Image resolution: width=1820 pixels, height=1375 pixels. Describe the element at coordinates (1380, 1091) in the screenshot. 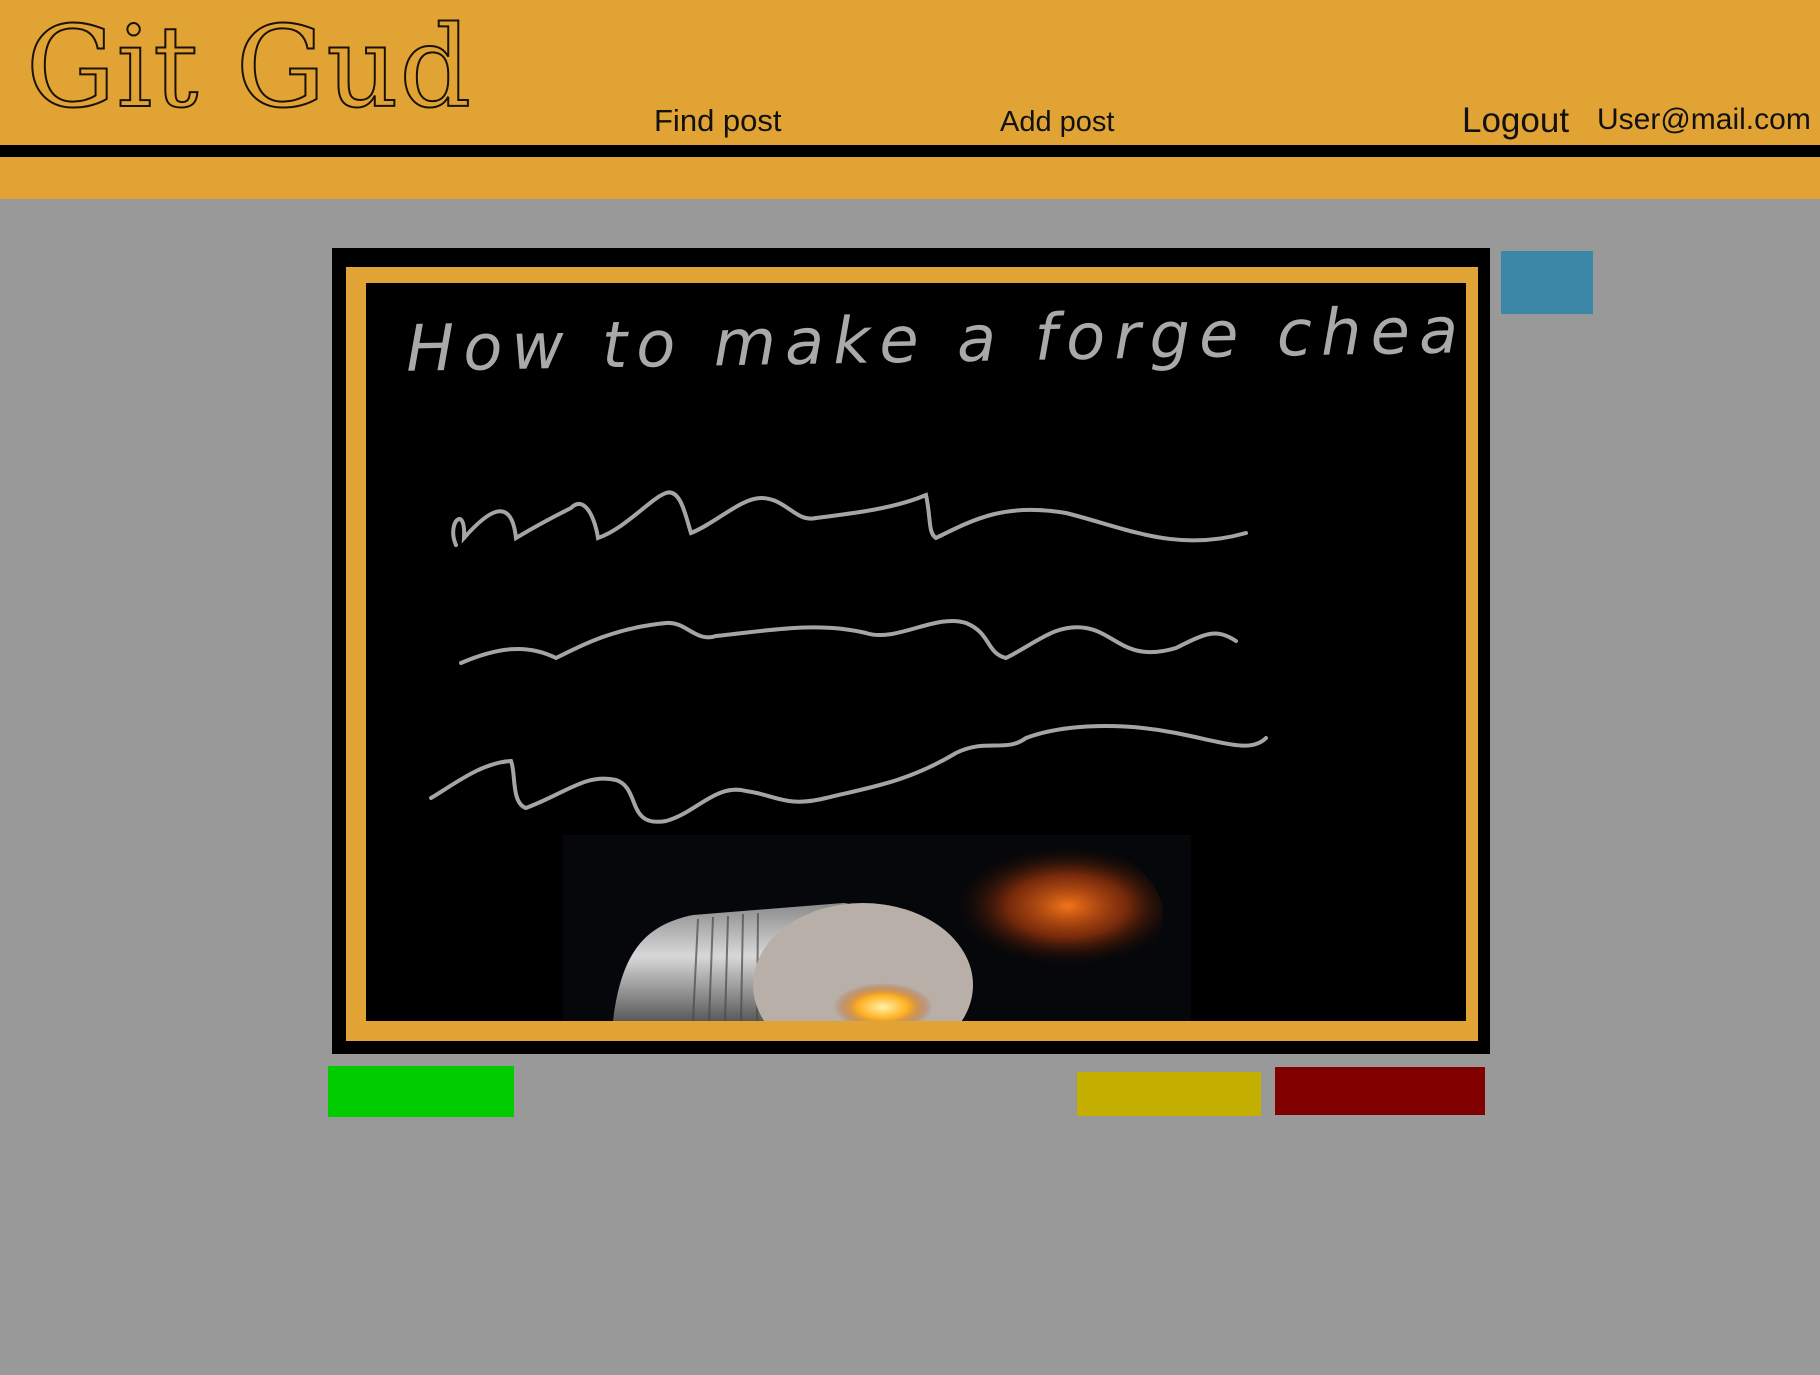

I see `red-action-button` at that location.